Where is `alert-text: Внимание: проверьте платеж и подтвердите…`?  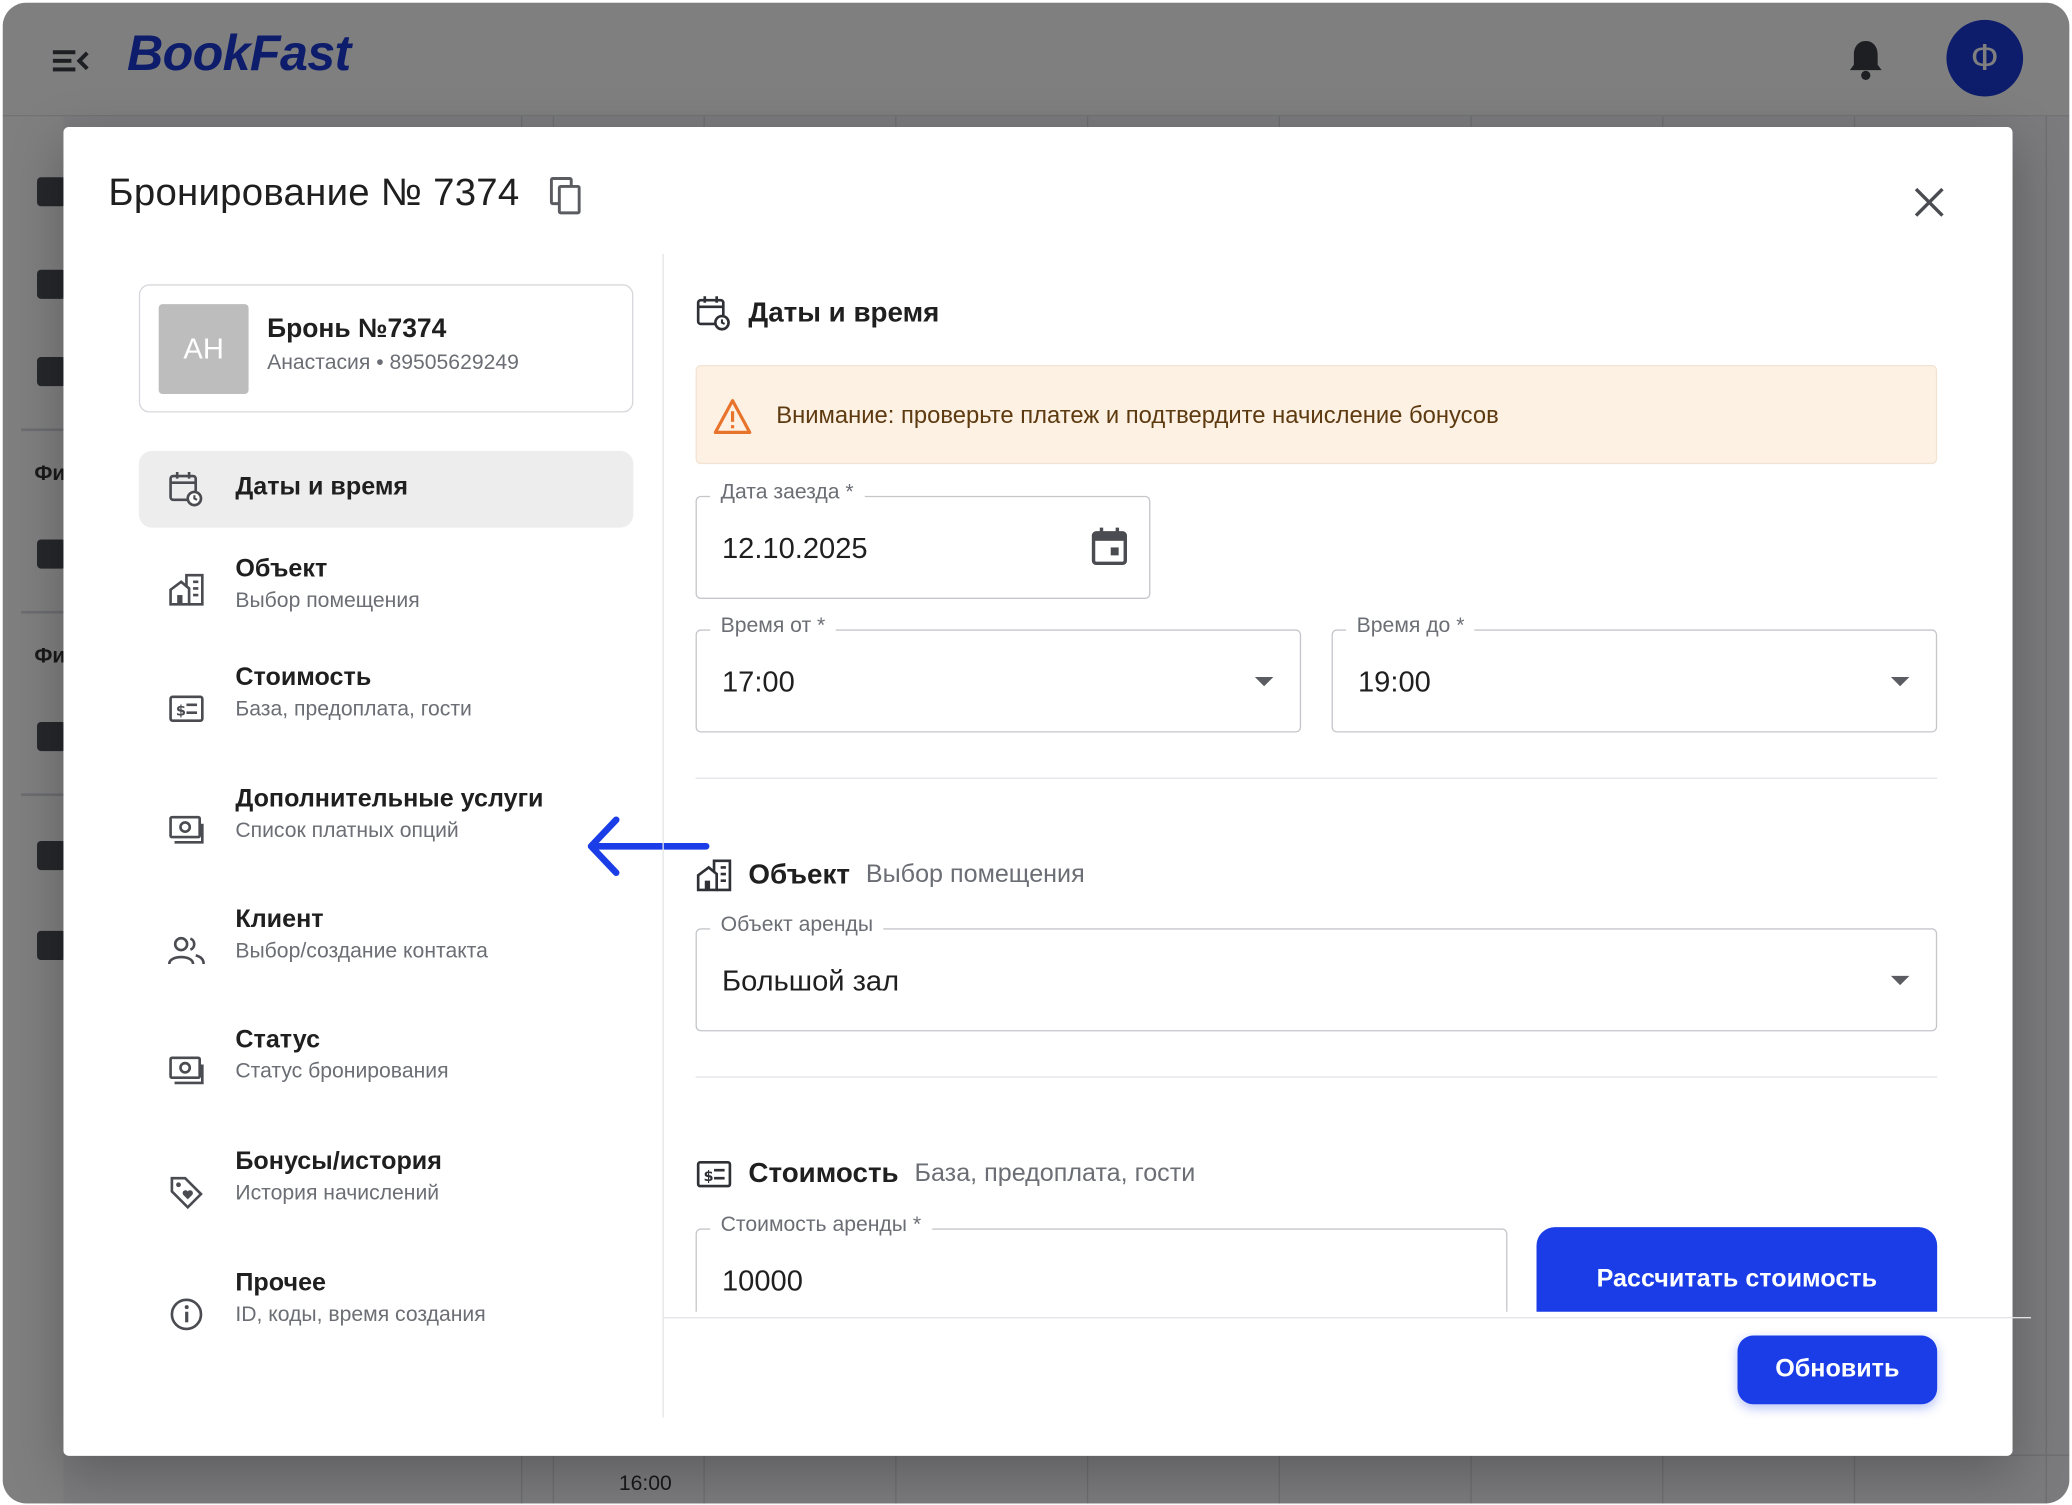 alert-text: Внимание: проверьте платеж и подтвердите… is located at coordinates (1137, 415).